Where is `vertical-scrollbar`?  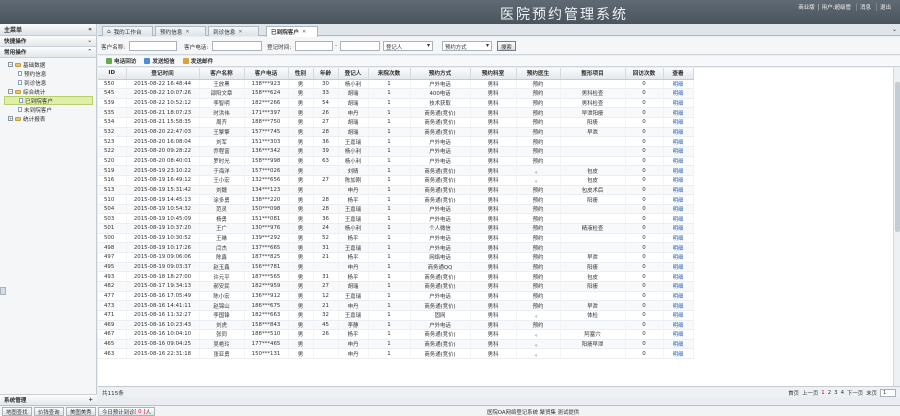 vertical-scrollbar is located at coordinates (896, 227).